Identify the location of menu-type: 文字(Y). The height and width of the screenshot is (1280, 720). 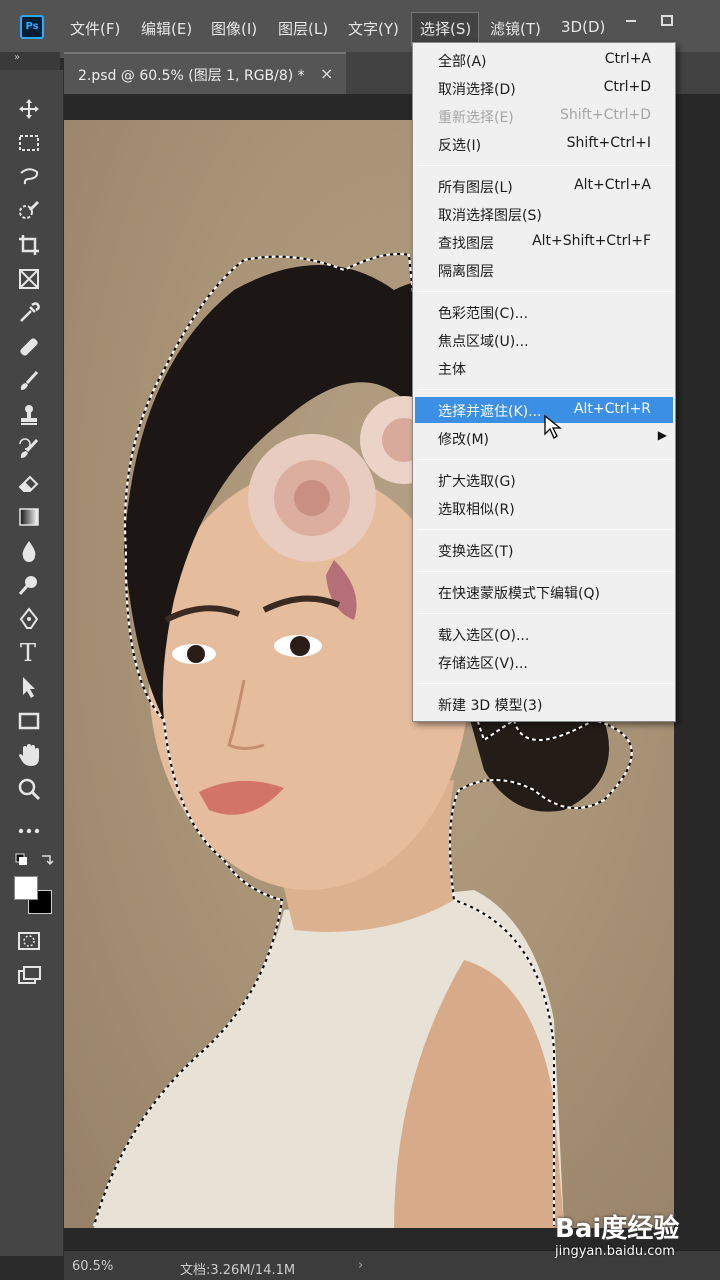
(373, 28).